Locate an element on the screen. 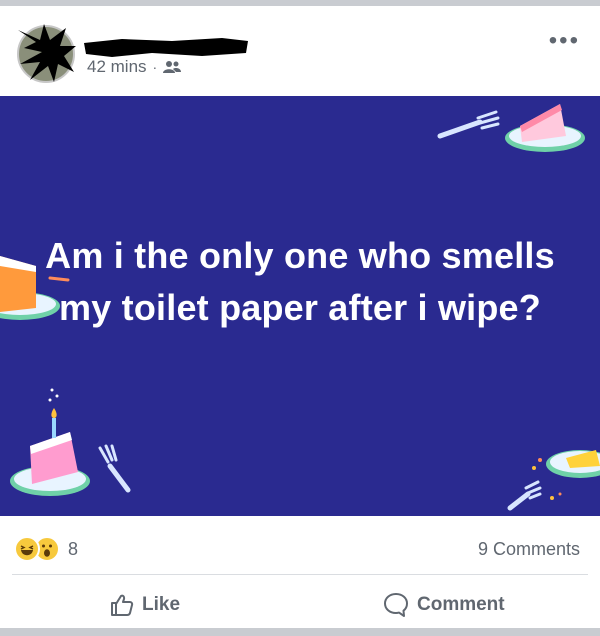  post-meta: 42 mins · is located at coordinates (134, 67).